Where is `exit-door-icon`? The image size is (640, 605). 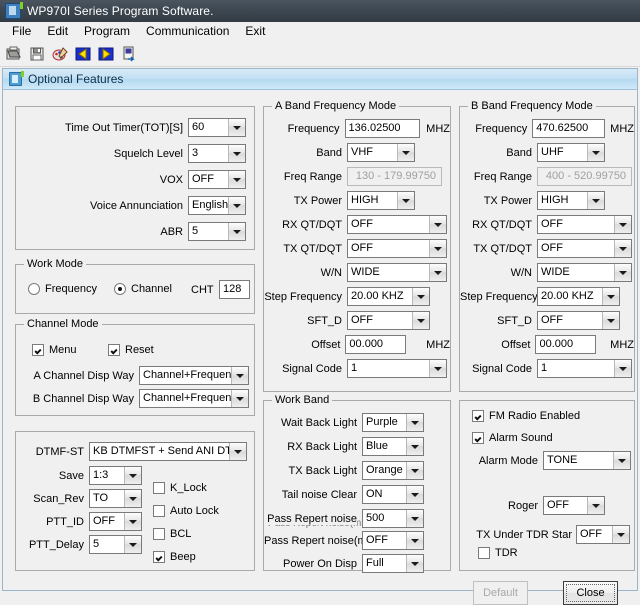
exit-door-icon is located at coordinates (129, 53).